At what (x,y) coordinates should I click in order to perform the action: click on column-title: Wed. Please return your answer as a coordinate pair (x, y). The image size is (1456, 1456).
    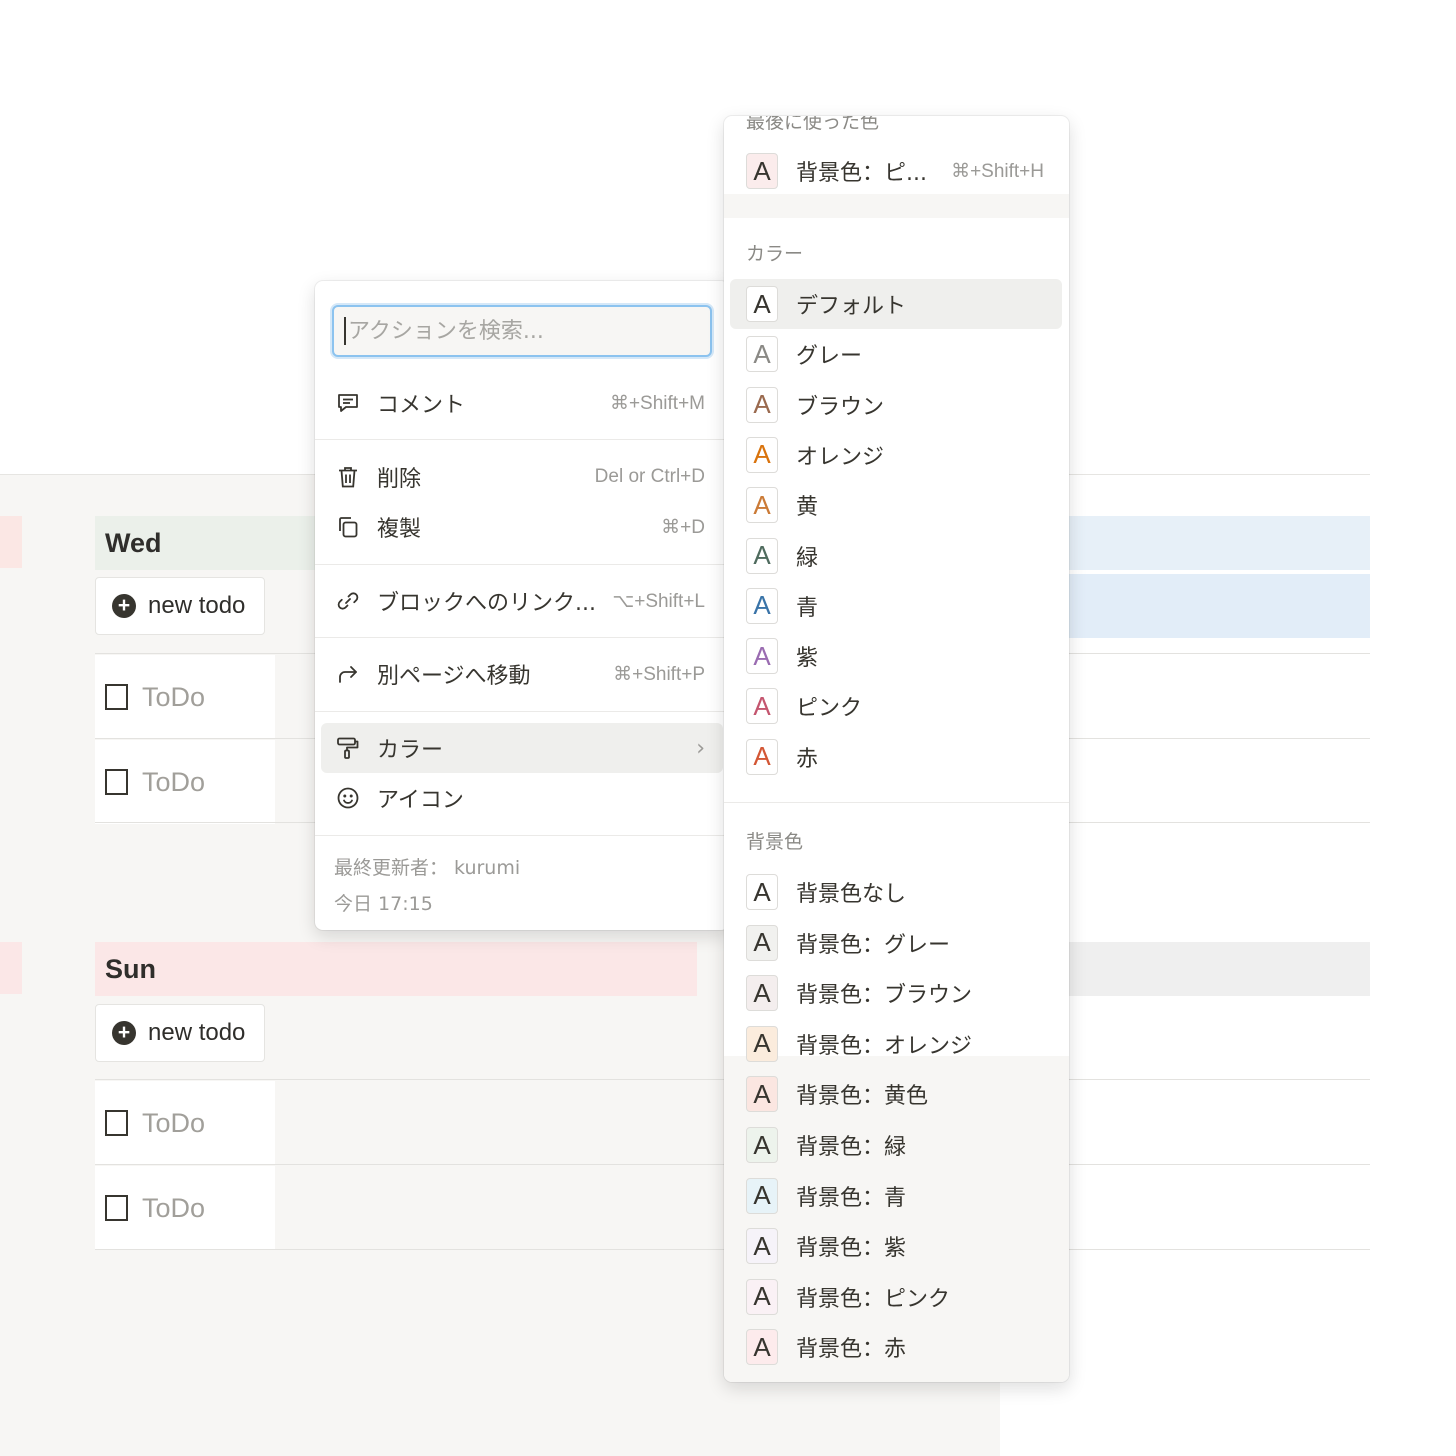
    Looking at the image, I should click on (133, 542).